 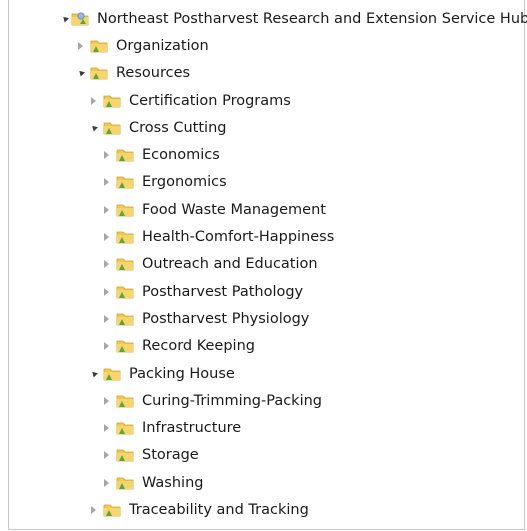 What do you see at coordinates (266, 73) in the screenshot?
I see `tree-node-resources: Resources` at bounding box center [266, 73].